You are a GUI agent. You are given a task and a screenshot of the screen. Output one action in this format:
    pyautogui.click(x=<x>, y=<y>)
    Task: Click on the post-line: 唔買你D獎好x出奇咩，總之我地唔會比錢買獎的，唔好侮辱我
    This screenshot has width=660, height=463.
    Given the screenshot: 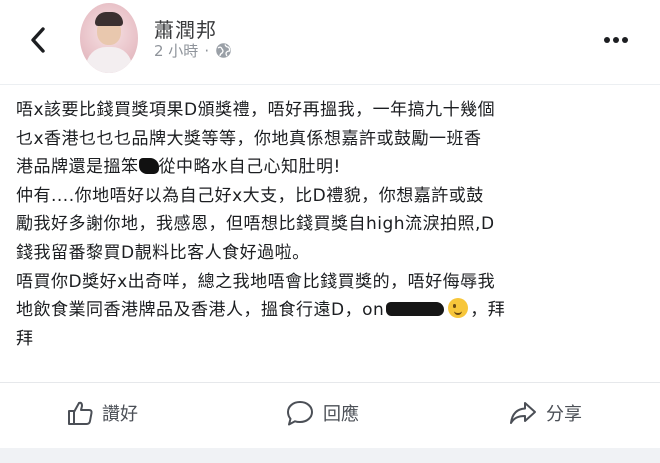 What is the action you would take?
    pyautogui.click(x=256, y=281)
    